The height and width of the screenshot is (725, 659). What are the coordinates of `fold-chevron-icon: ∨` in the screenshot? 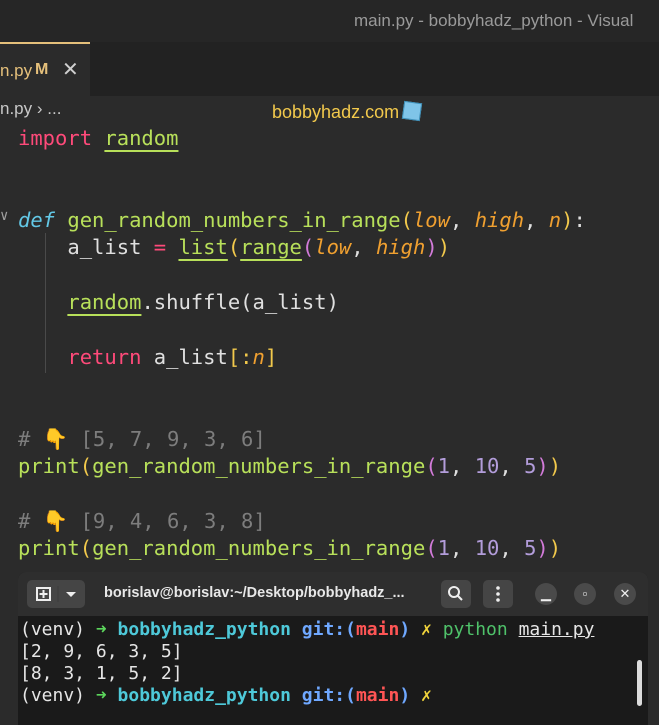 It's located at (4, 216).